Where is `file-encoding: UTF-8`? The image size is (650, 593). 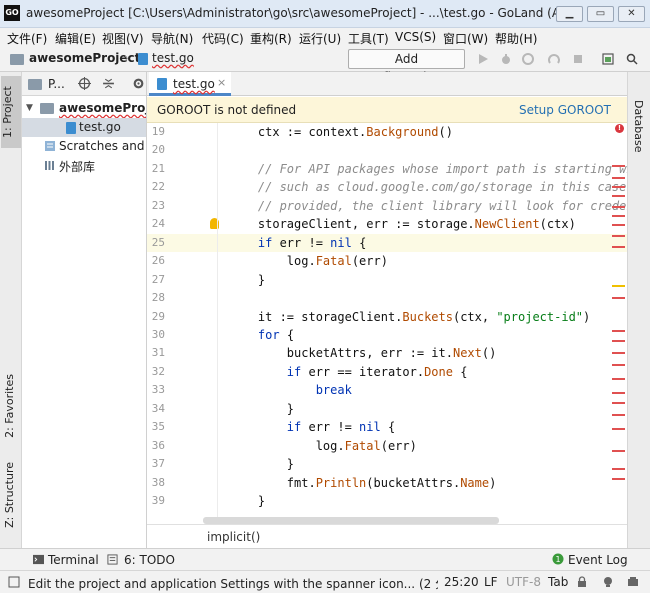 file-encoding: UTF-8 is located at coordinates (523, 582).